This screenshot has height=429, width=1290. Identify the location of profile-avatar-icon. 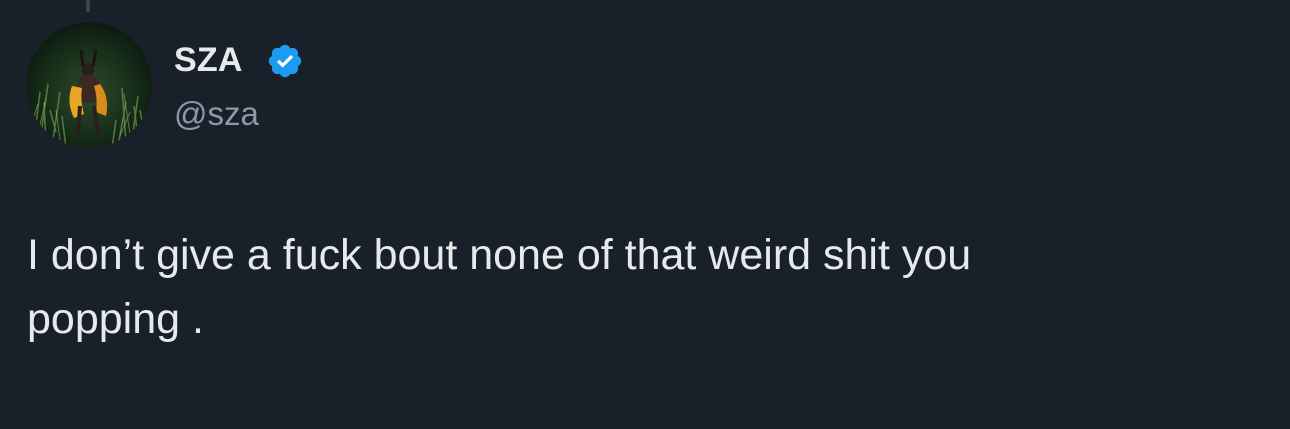
(88, 98).